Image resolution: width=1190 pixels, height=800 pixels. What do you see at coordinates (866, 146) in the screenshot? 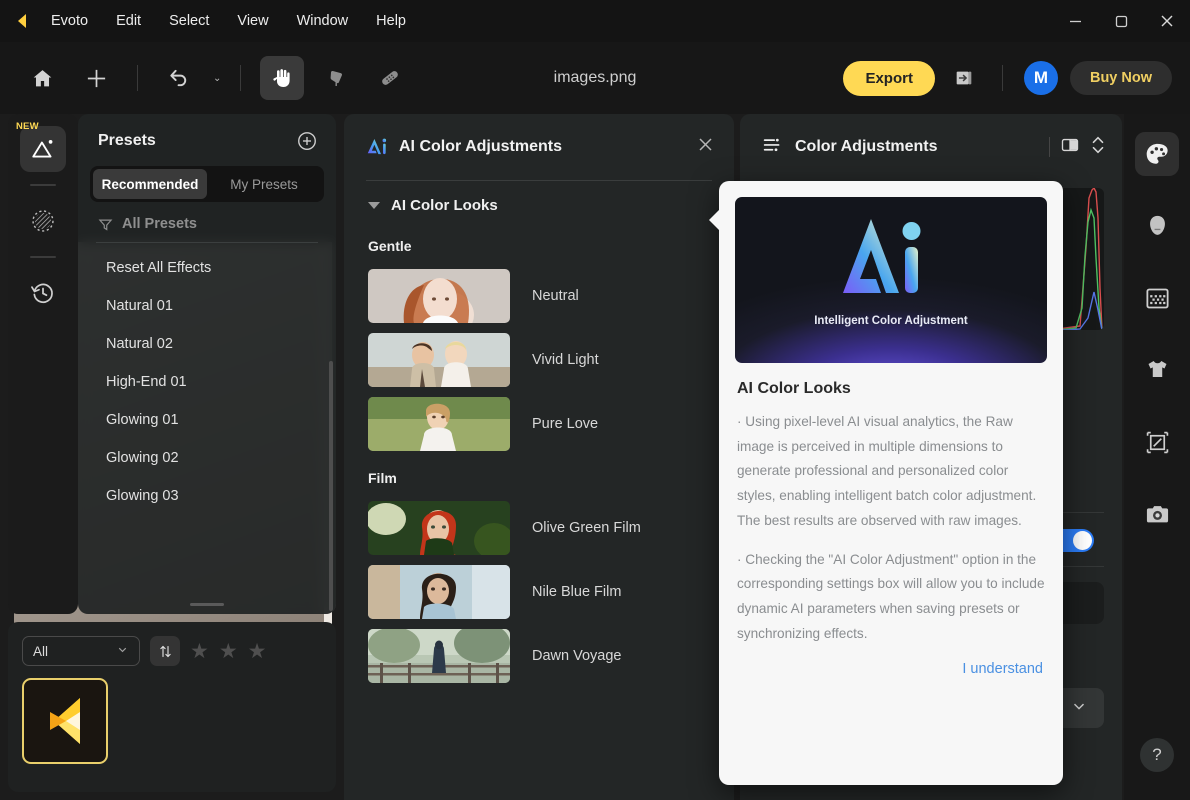
I see `color-adjustments-title: Color Adjustments` at bounding box center [866, 146].